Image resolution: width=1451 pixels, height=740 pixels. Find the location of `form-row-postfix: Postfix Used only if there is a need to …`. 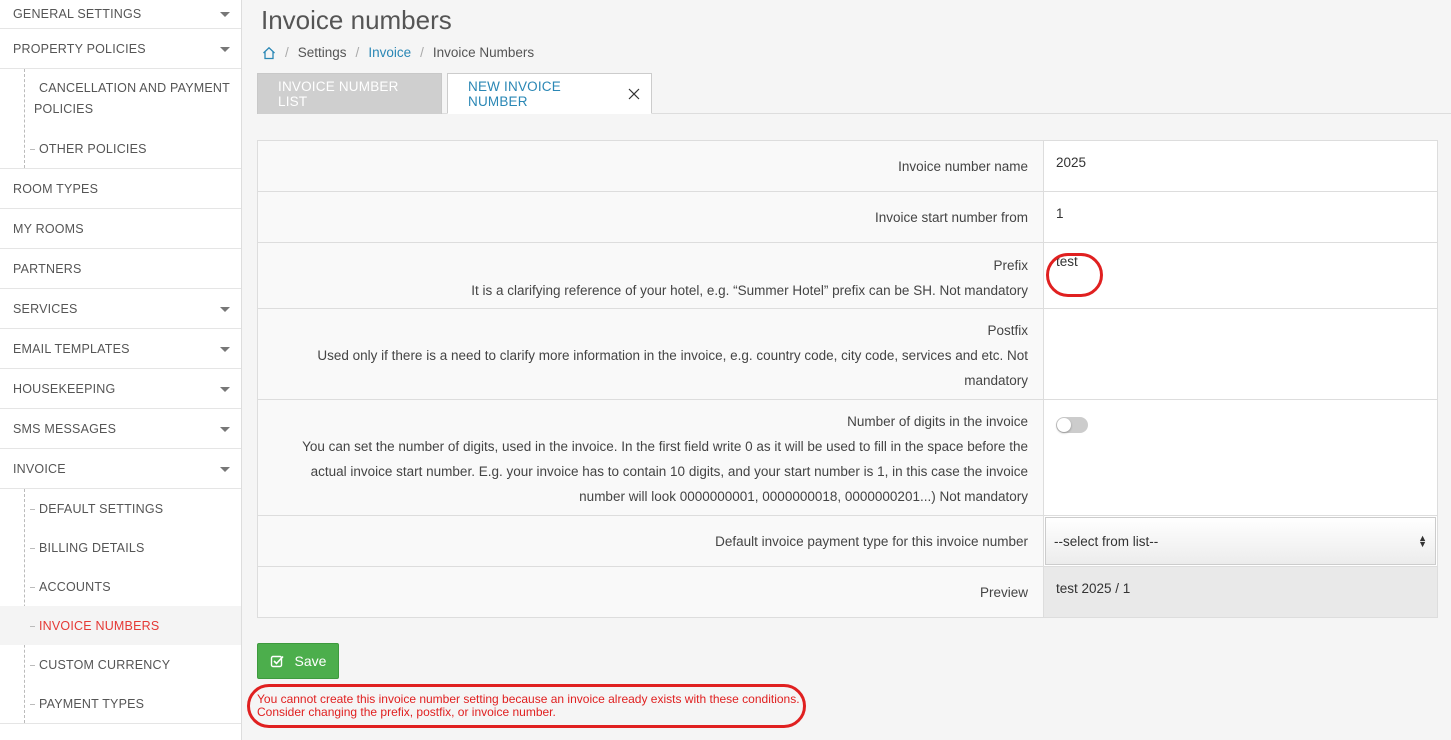

form-row-postfix: Postfix Used only if there is a need to … is located at coordinates (847, 354).